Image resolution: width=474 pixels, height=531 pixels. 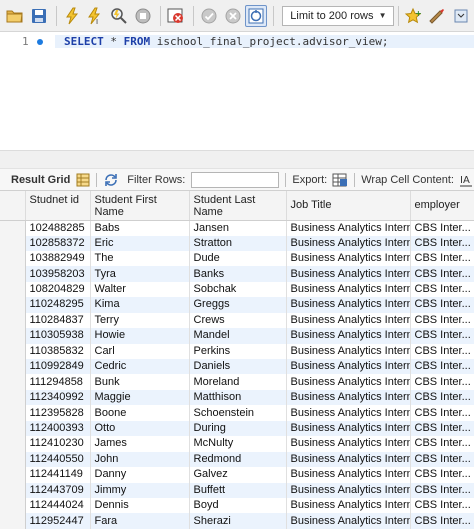 I want to click on cell-student-id: 112444024, so click(x=58, y=505).